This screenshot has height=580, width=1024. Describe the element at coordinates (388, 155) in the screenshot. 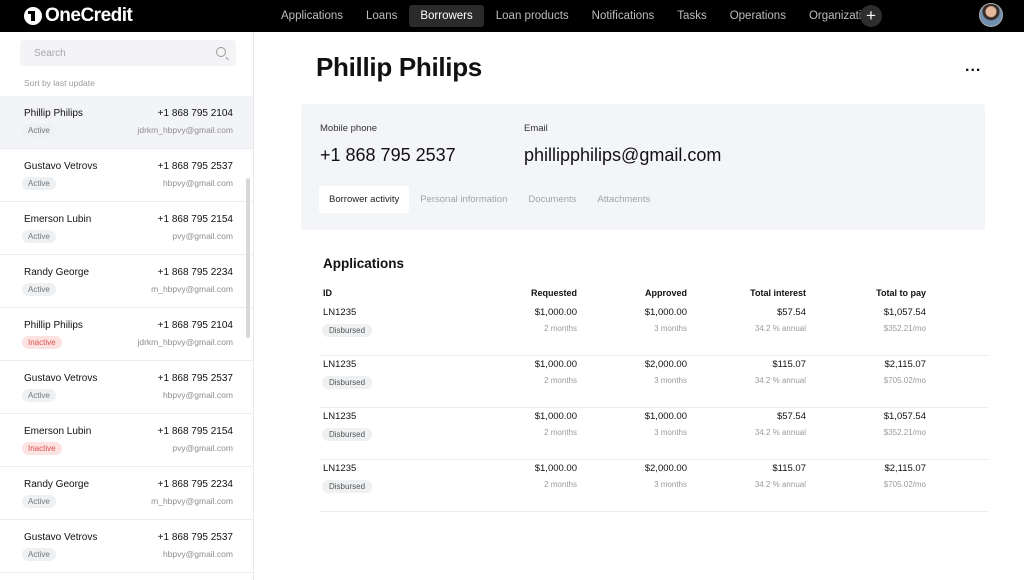

I see `mobile-phone-value: +1 868 795 2537` at that location.